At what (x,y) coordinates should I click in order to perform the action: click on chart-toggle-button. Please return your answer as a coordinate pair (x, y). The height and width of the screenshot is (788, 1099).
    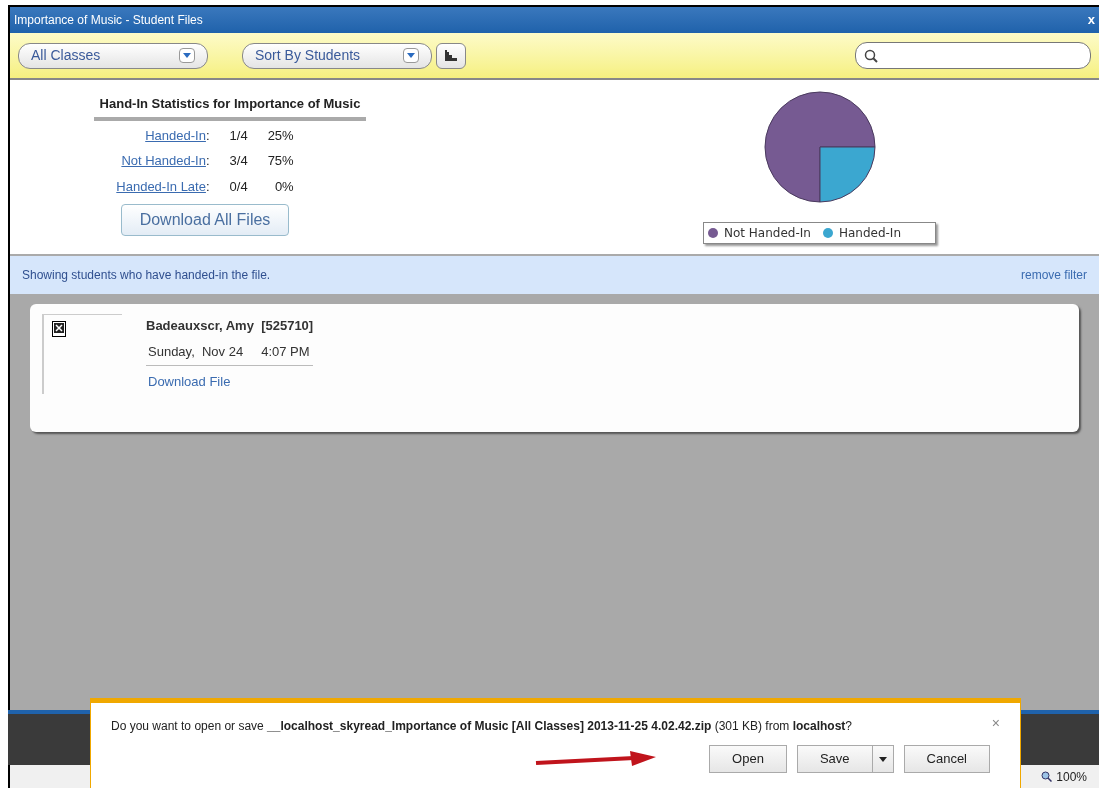
    Looking at the image, I should click on (451, 55).